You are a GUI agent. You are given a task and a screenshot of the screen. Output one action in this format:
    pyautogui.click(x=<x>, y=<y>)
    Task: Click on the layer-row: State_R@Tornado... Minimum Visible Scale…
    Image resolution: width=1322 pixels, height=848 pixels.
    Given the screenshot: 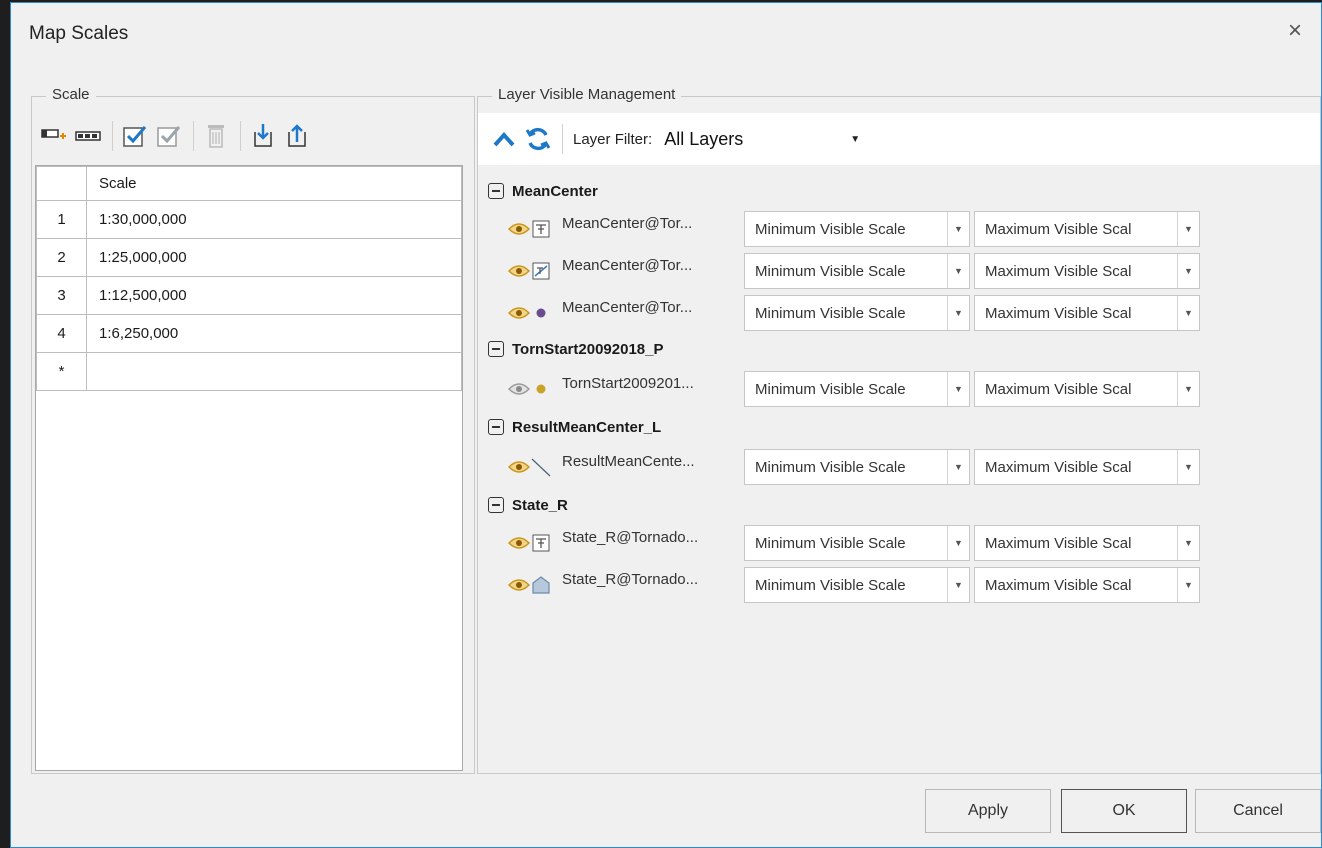 What is the action you would take?
    pyautogui.click(x=856, y=585)
    